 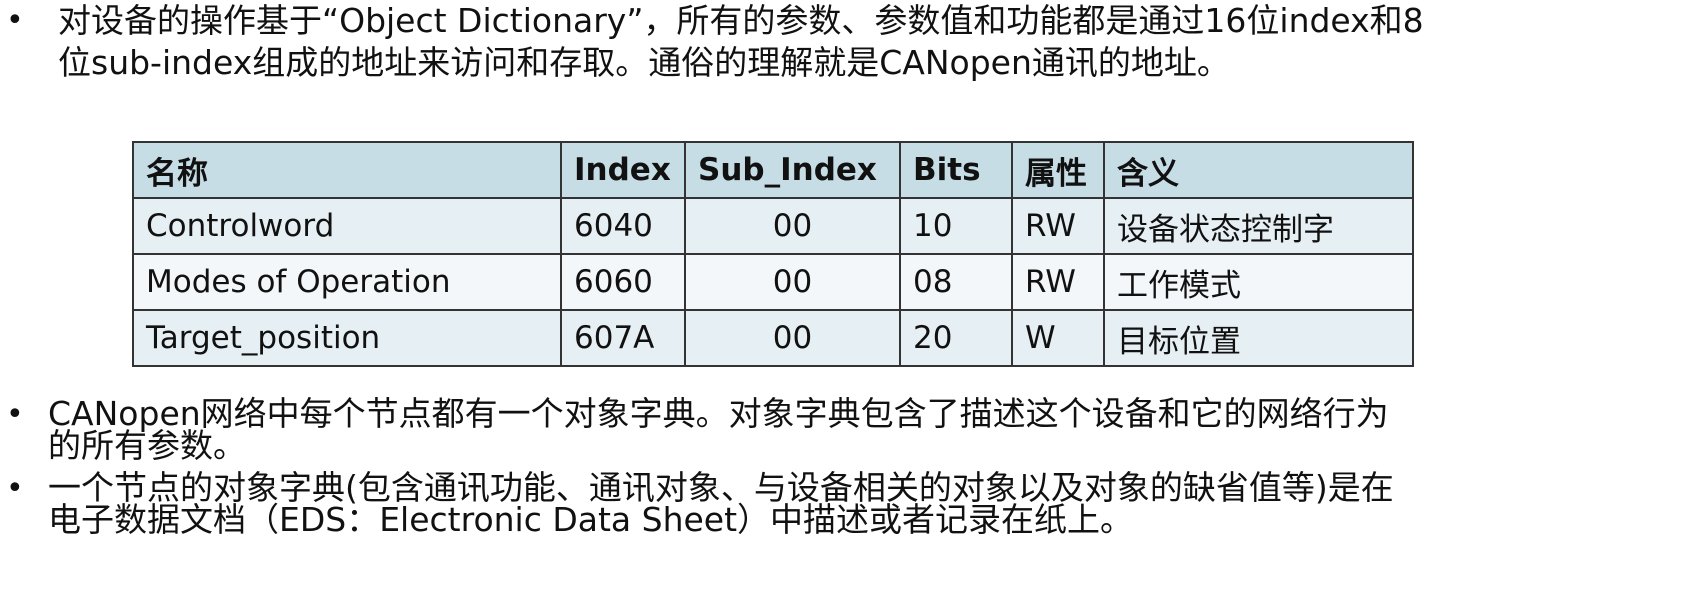 I want to click on cell-index: 607A, so click(x=623, y=338).